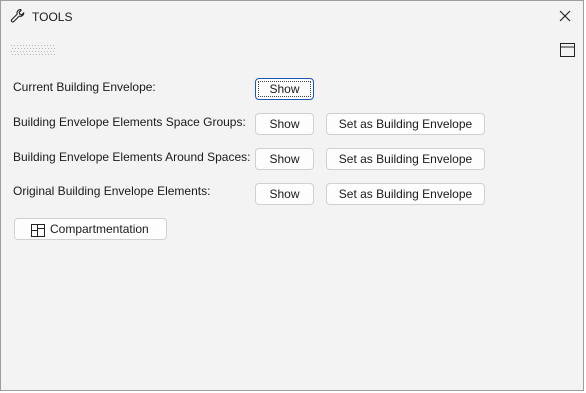 This screenshot has width=586, height=393. Describe the element at coordinates (284, 89) in the screenshot. I see `show-current-envelope-button: Show` at that location.